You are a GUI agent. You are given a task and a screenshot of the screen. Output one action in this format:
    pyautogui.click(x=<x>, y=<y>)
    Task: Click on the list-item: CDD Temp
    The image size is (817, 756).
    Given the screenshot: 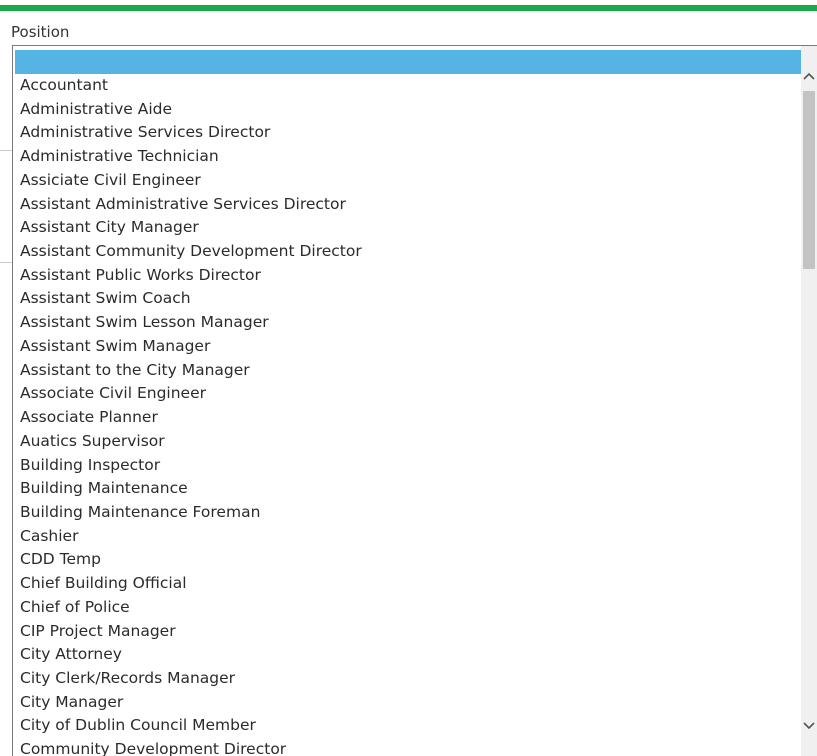 What is the action you would take?
    pyautogui.click(x=408, y=560)
    